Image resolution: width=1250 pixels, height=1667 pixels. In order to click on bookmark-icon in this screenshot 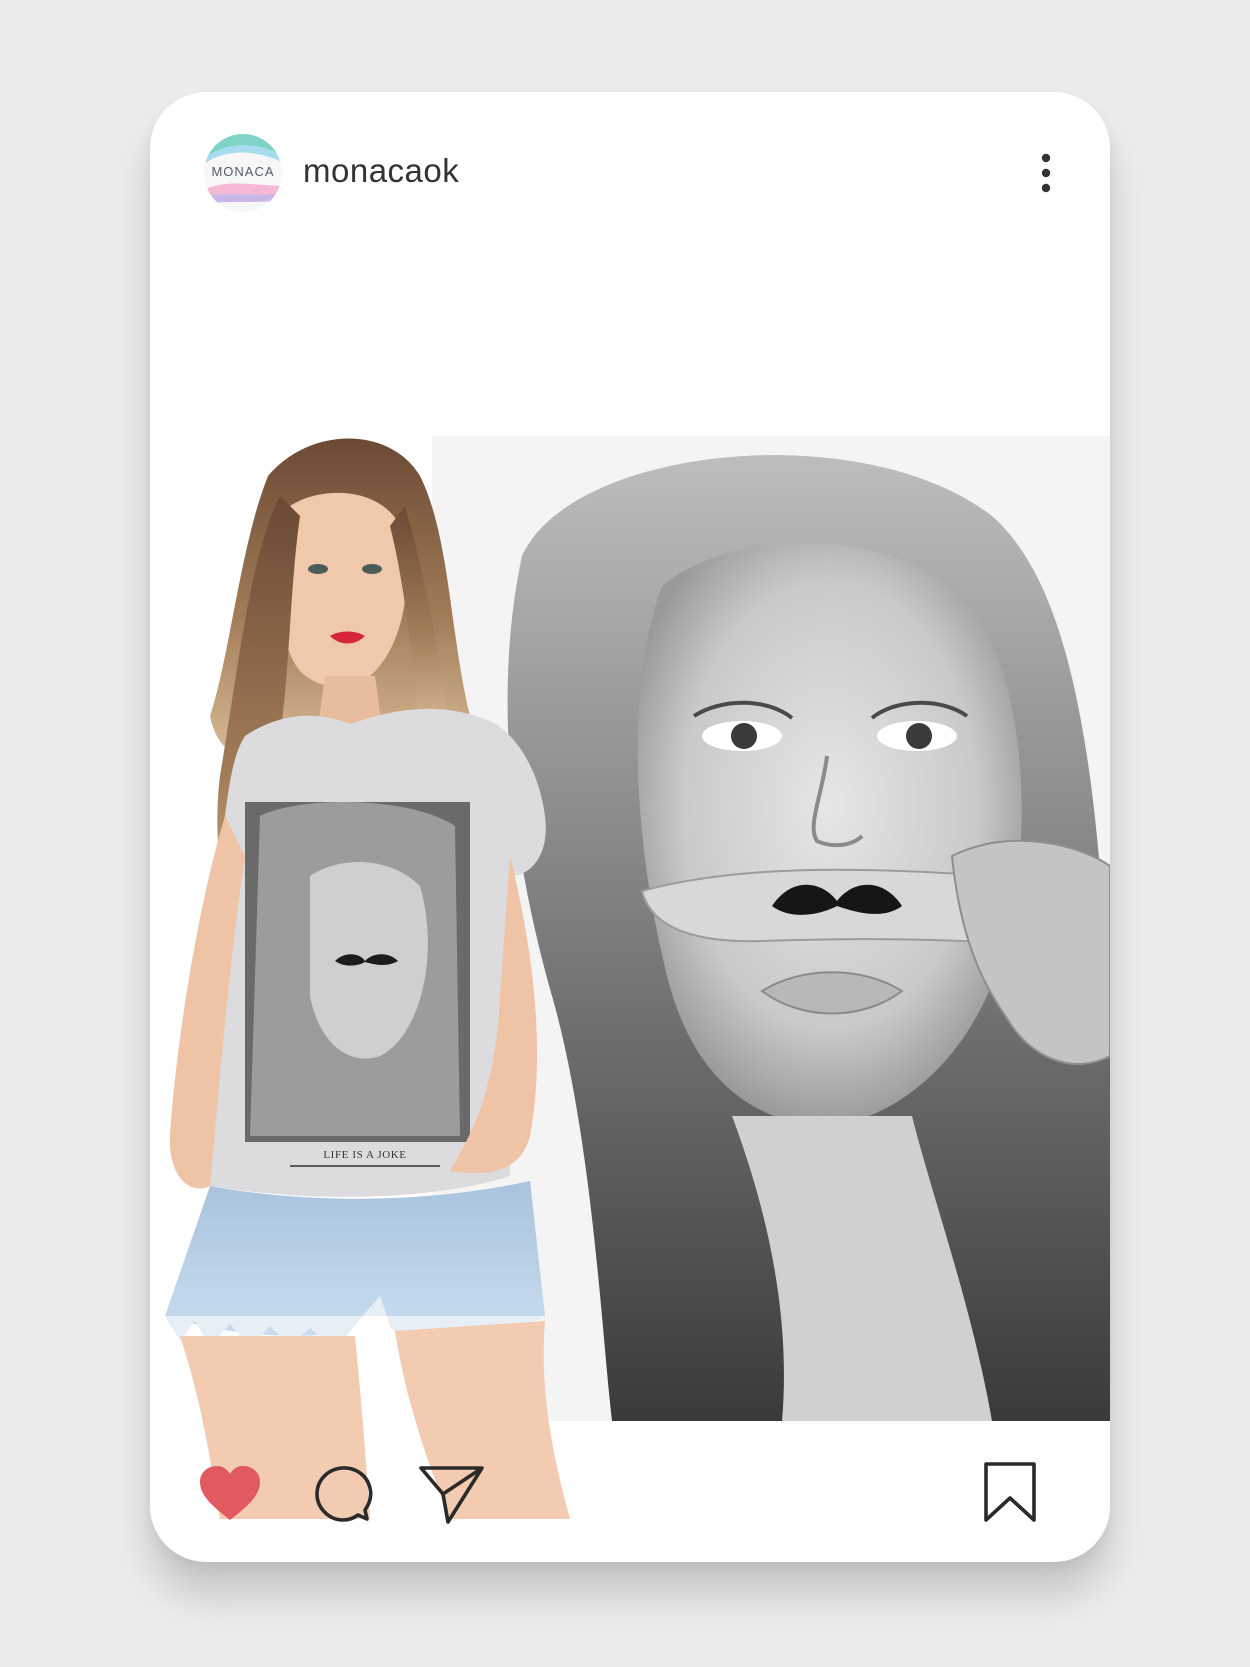, I will do `click(1010, 1492)`.